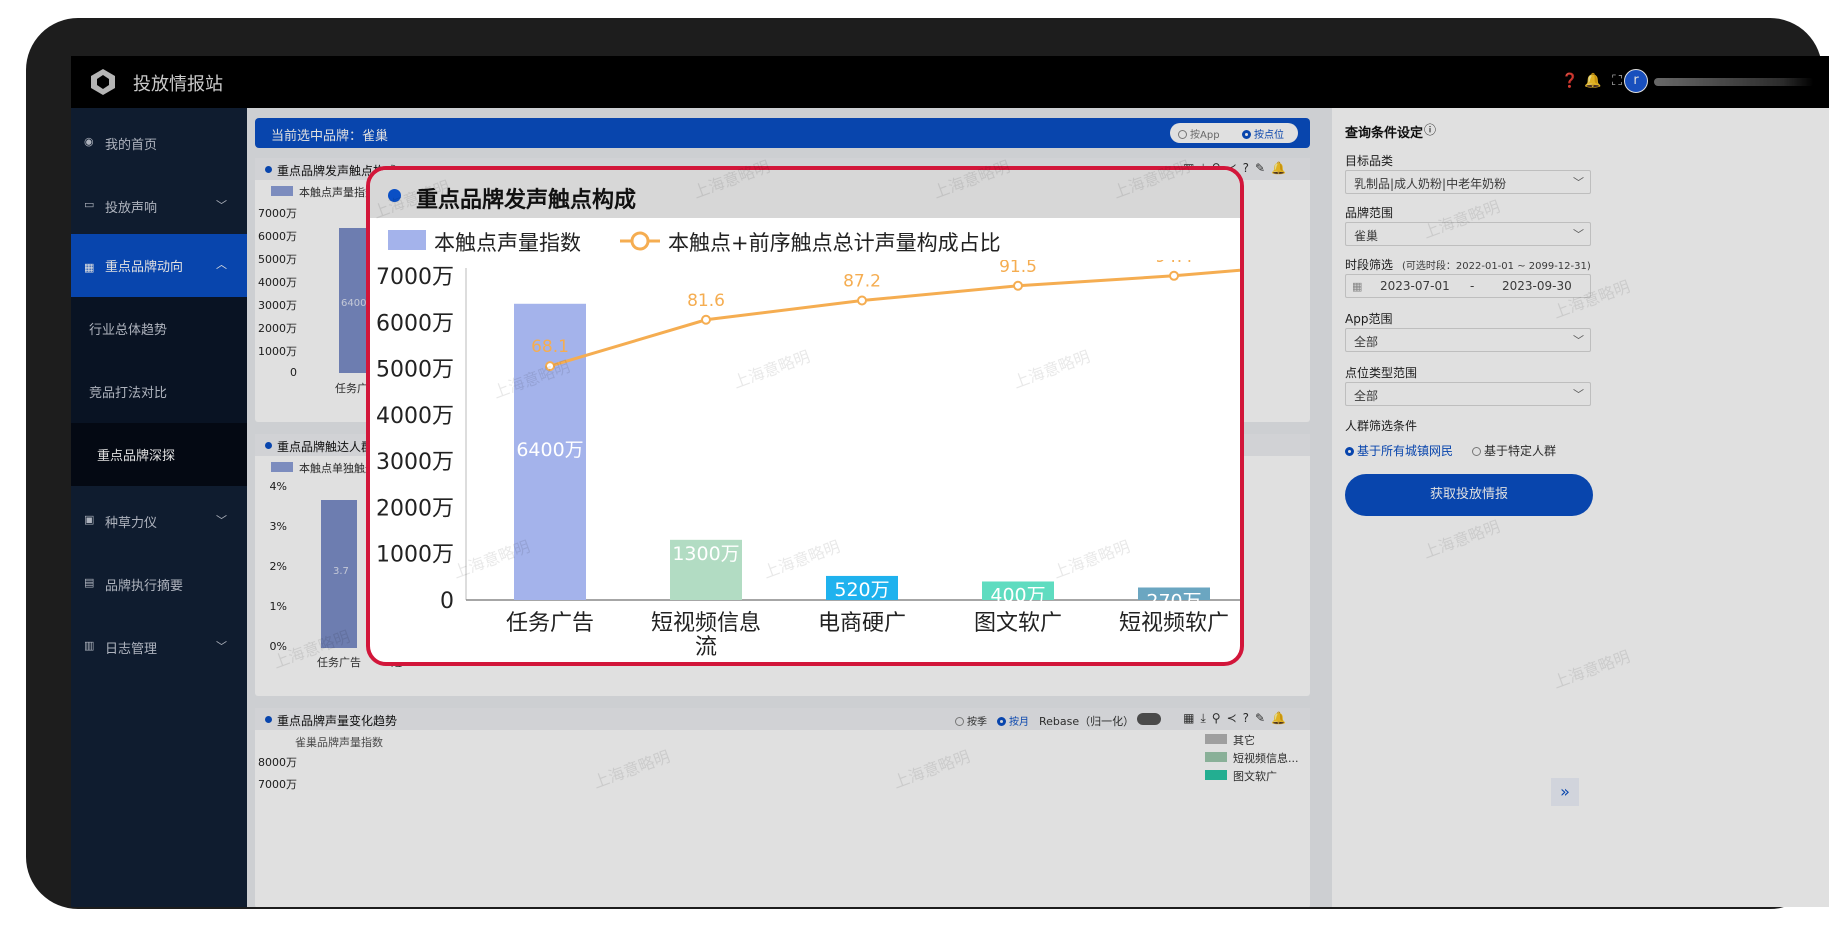  I want to click on bar-value-label: 1300万, so click(705, 554).